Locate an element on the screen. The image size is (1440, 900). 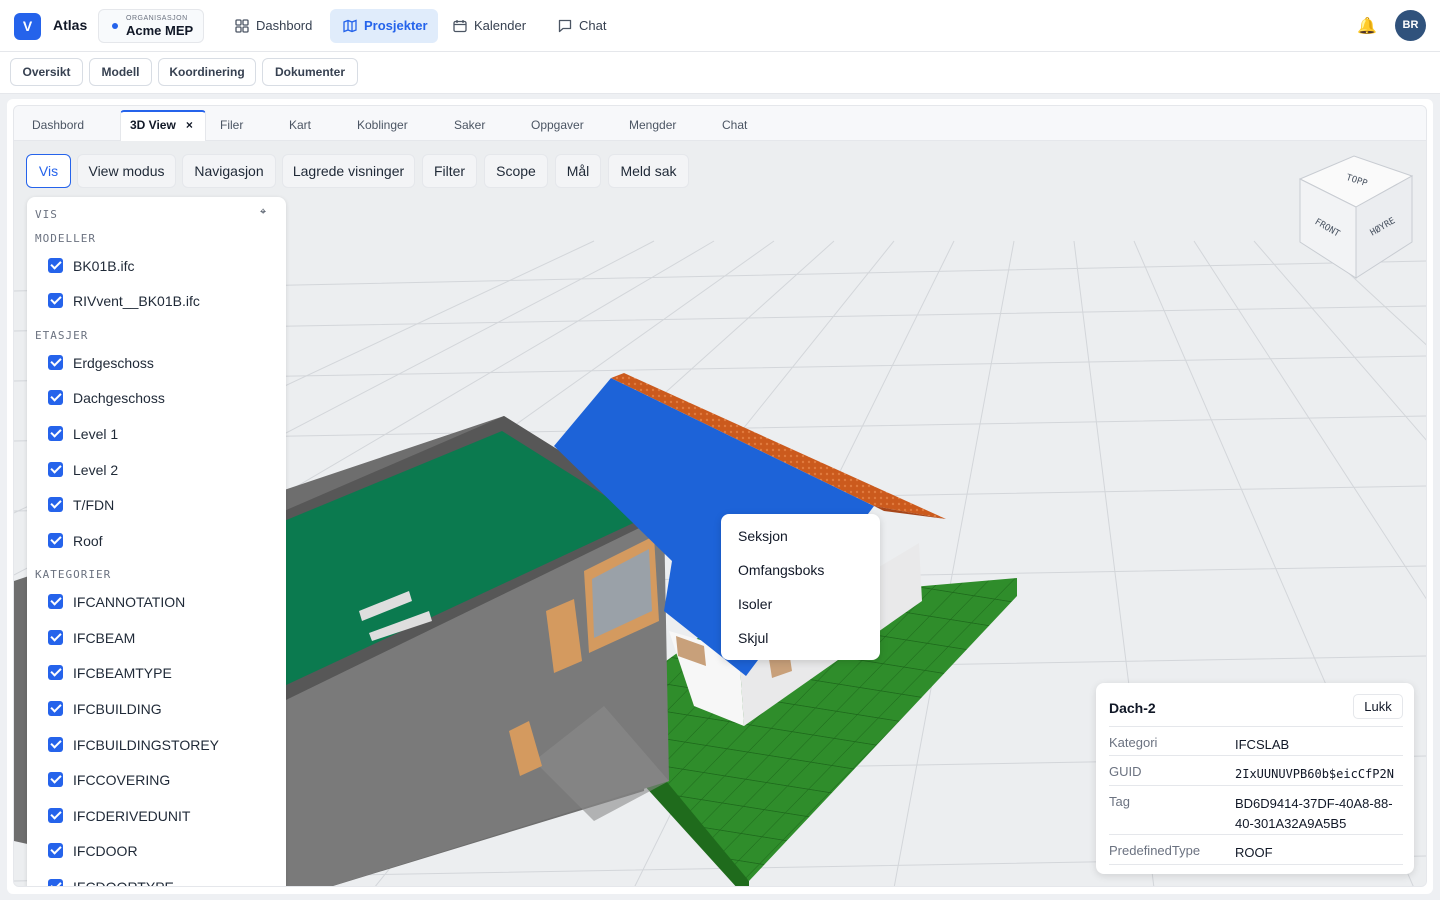
panel-title: VIS is located at coordinates (46, 214).